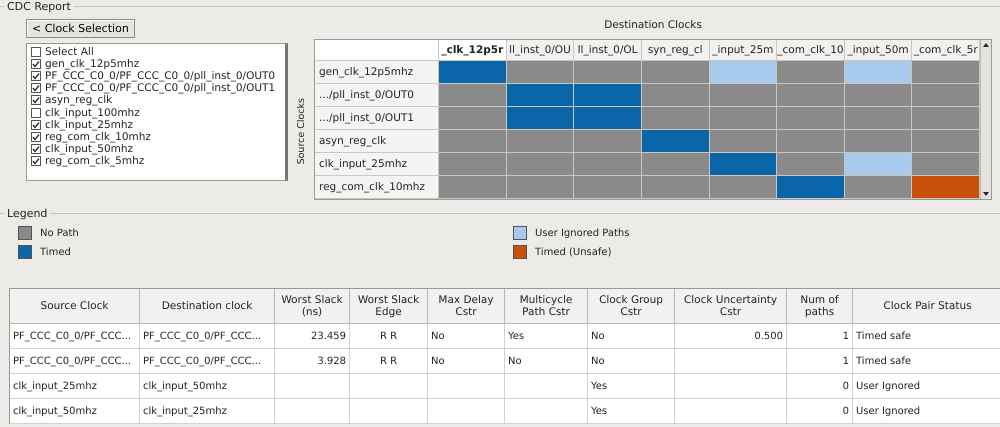 This screenshot has height=427, width=1000. Describe the element at coordinates (546, 306) in the screenshot. I see `column-header: Multicycle Path Cstr` at that location.